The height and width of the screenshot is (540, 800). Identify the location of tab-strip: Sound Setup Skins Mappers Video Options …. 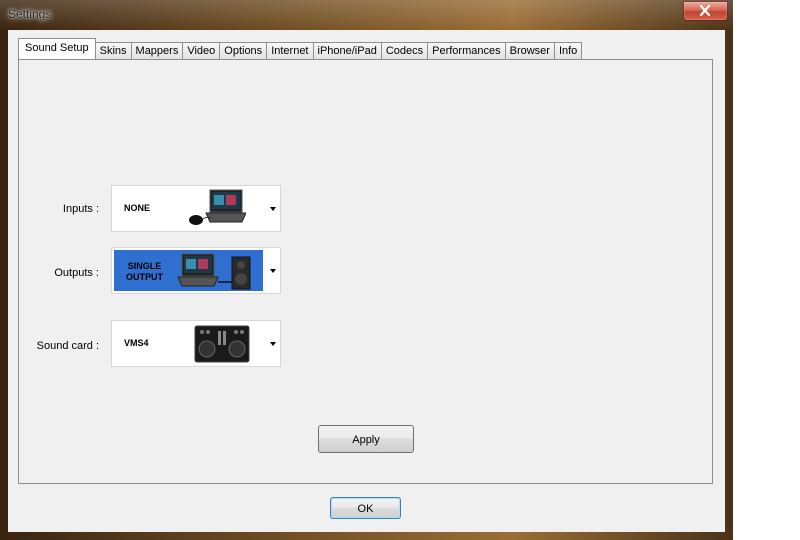
(300, 48).